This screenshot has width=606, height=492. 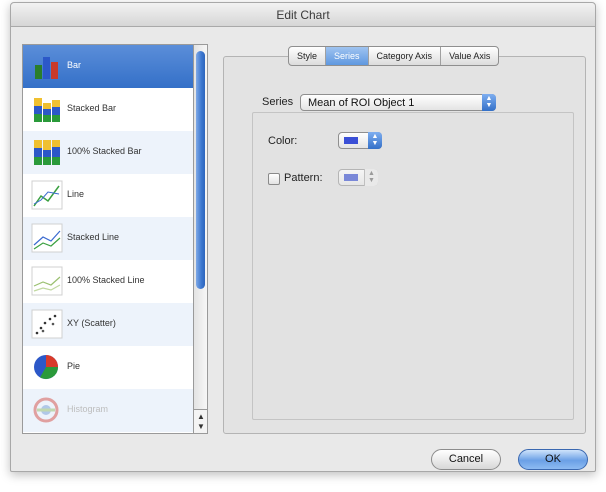 What do you see at coordinates (88, 409) in the screenshot?
I see `chart-type-label: Histogram` at bounding box center [88, 409].